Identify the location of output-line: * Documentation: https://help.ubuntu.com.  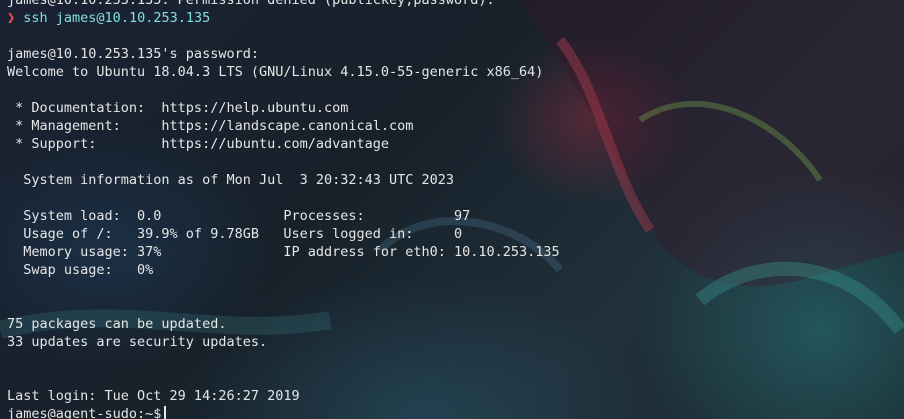
(178, 108).